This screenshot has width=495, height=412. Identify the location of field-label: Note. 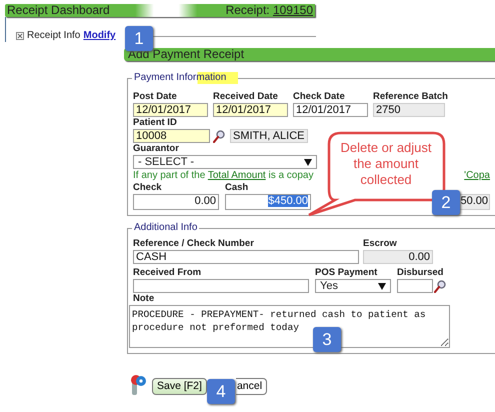
(143, 299).